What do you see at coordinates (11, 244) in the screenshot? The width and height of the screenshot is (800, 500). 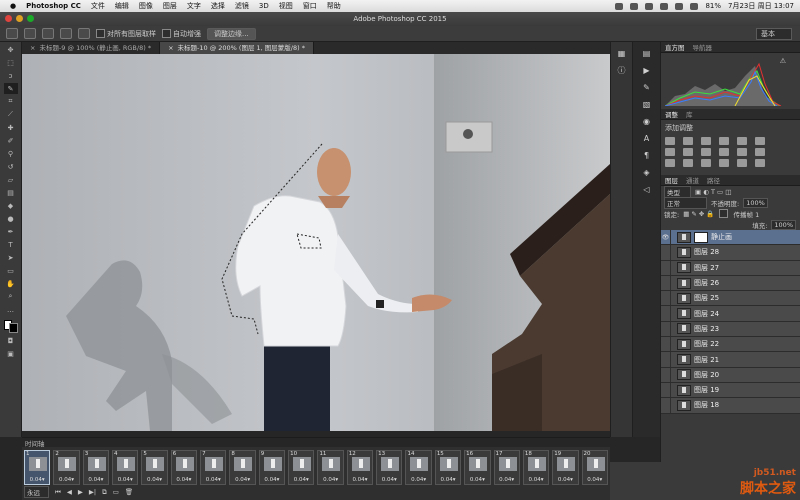 I see `type-tool-icon: T` at bounding box center [11, 244].